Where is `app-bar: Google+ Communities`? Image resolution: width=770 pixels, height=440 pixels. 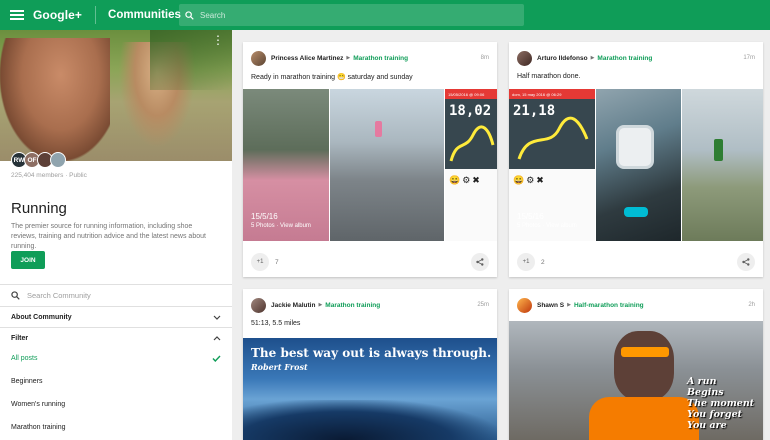 app-bar: Google+ Communities is located at coordinates (385, 15).